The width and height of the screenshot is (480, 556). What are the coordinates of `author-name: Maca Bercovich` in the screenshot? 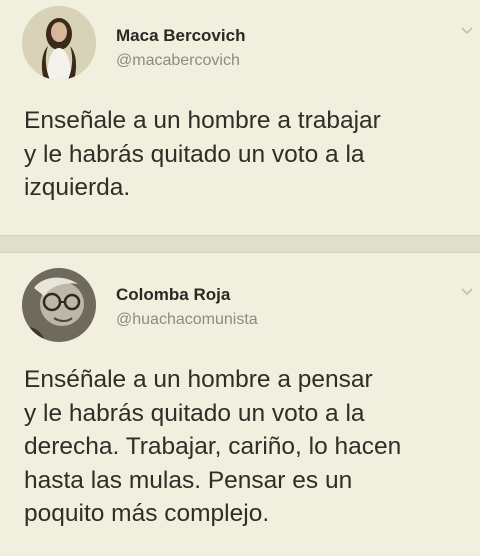 It's located at (180, 36).